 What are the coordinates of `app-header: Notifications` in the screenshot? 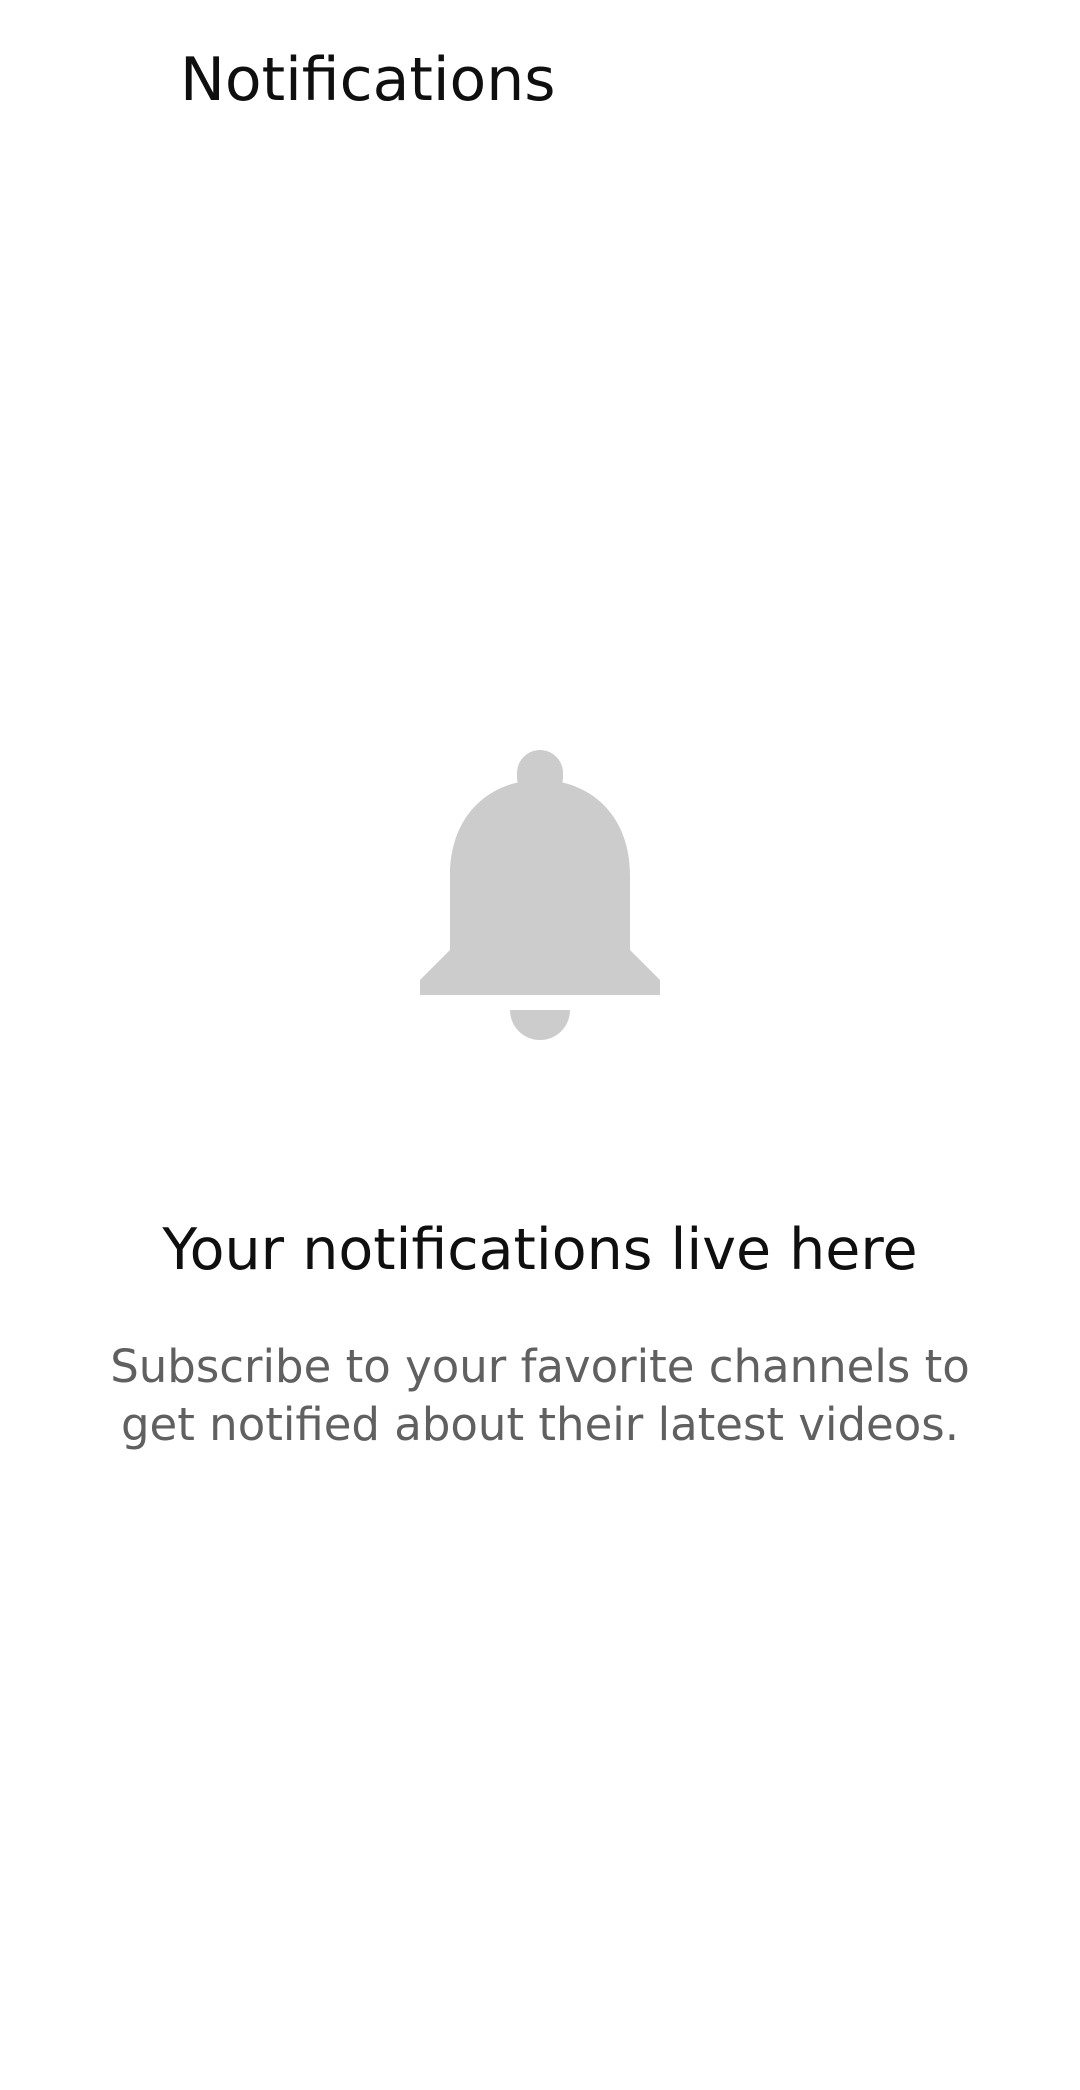 It's located at (540, 80).